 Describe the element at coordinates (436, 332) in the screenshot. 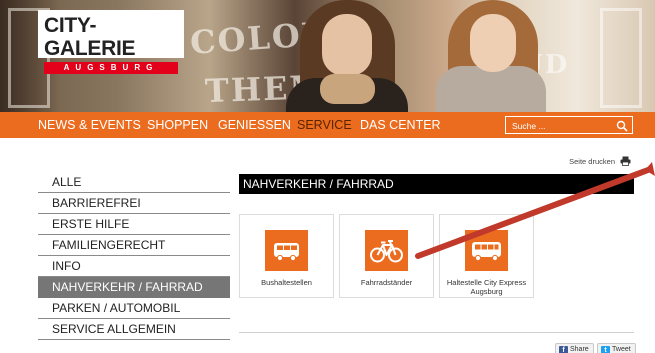

I see `content-divider` at that location.